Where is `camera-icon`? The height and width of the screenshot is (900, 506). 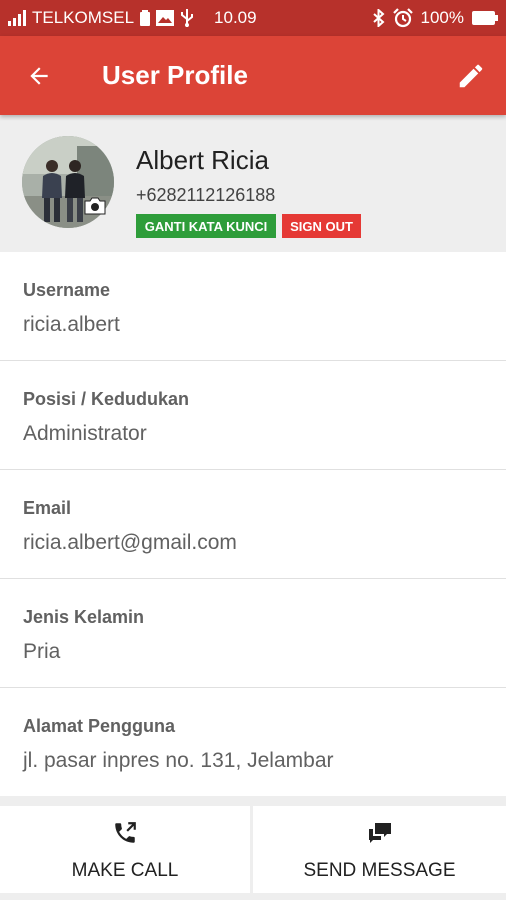
camera-icon is located at coordinates (95, 206).